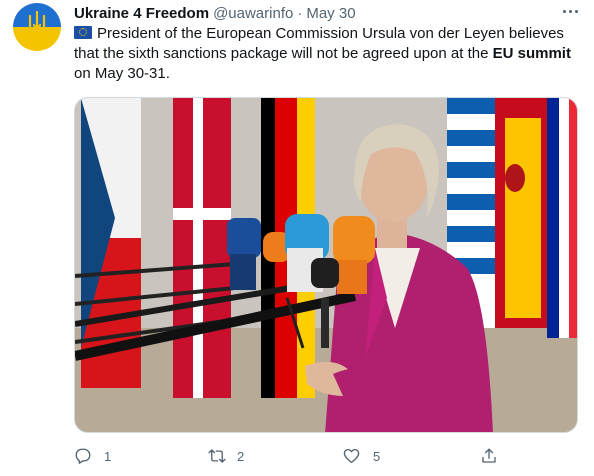 The image size is (594, 476). I want to click on reply-button: 1, so click(92, 456).